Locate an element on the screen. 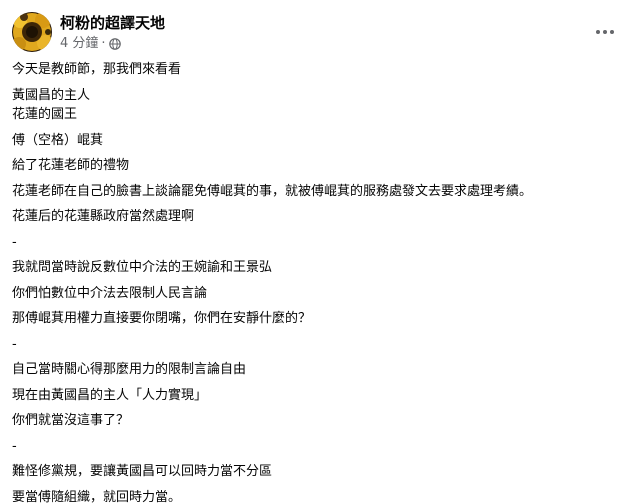  post-paragraph: 花蓮后的花蓮縣政府當然處理啊 is located at coordinates (317, 217).